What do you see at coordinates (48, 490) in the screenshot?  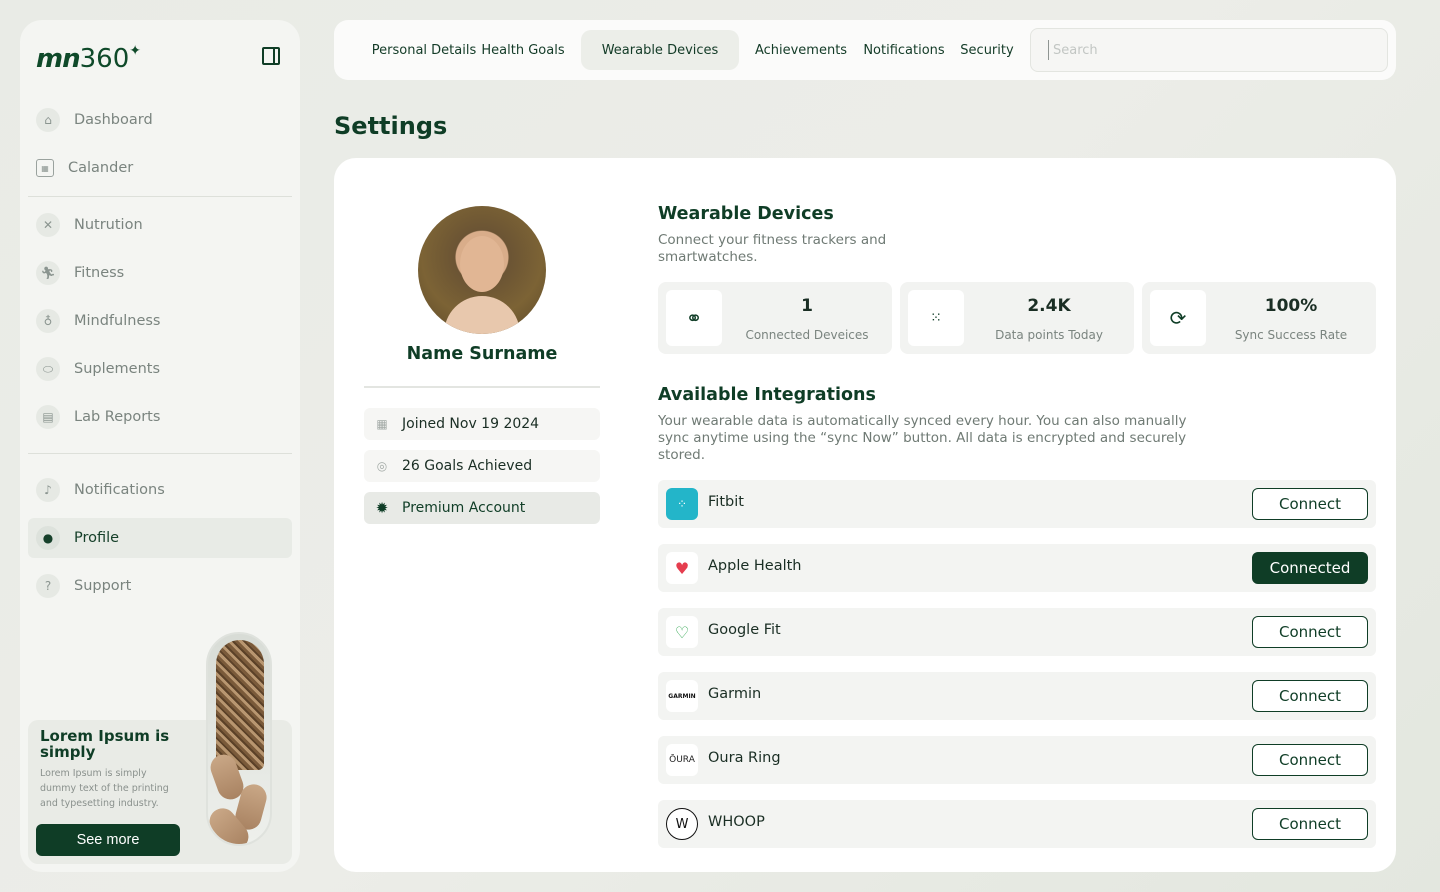 I see `bell-icon: ♪` at bounding box center [48, 490].